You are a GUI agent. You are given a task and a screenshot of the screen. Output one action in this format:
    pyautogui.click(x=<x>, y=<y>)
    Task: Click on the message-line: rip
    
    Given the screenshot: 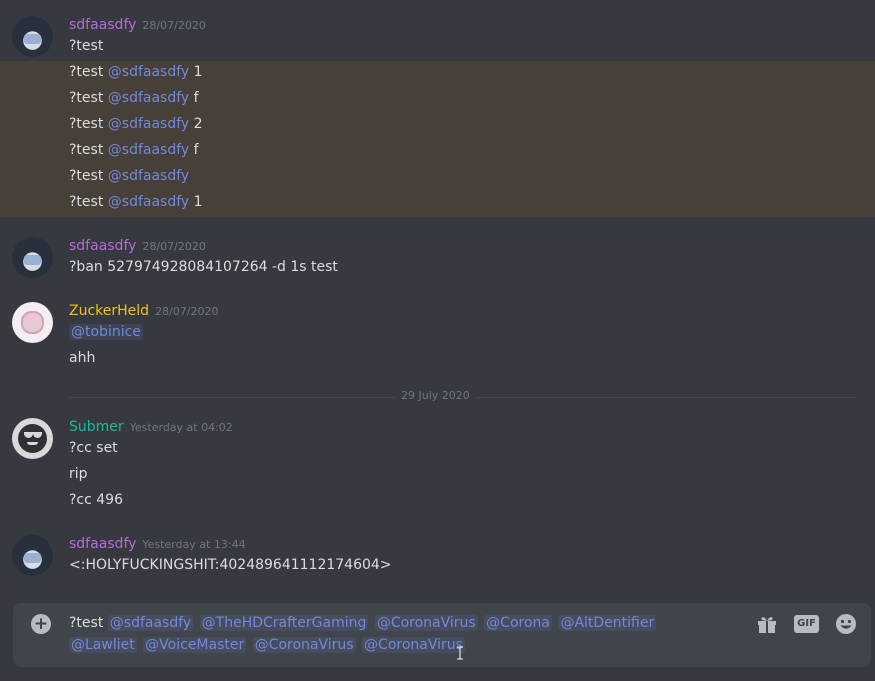 What is the action you would take?
    pyautogui.click(x=78, y=474)
    